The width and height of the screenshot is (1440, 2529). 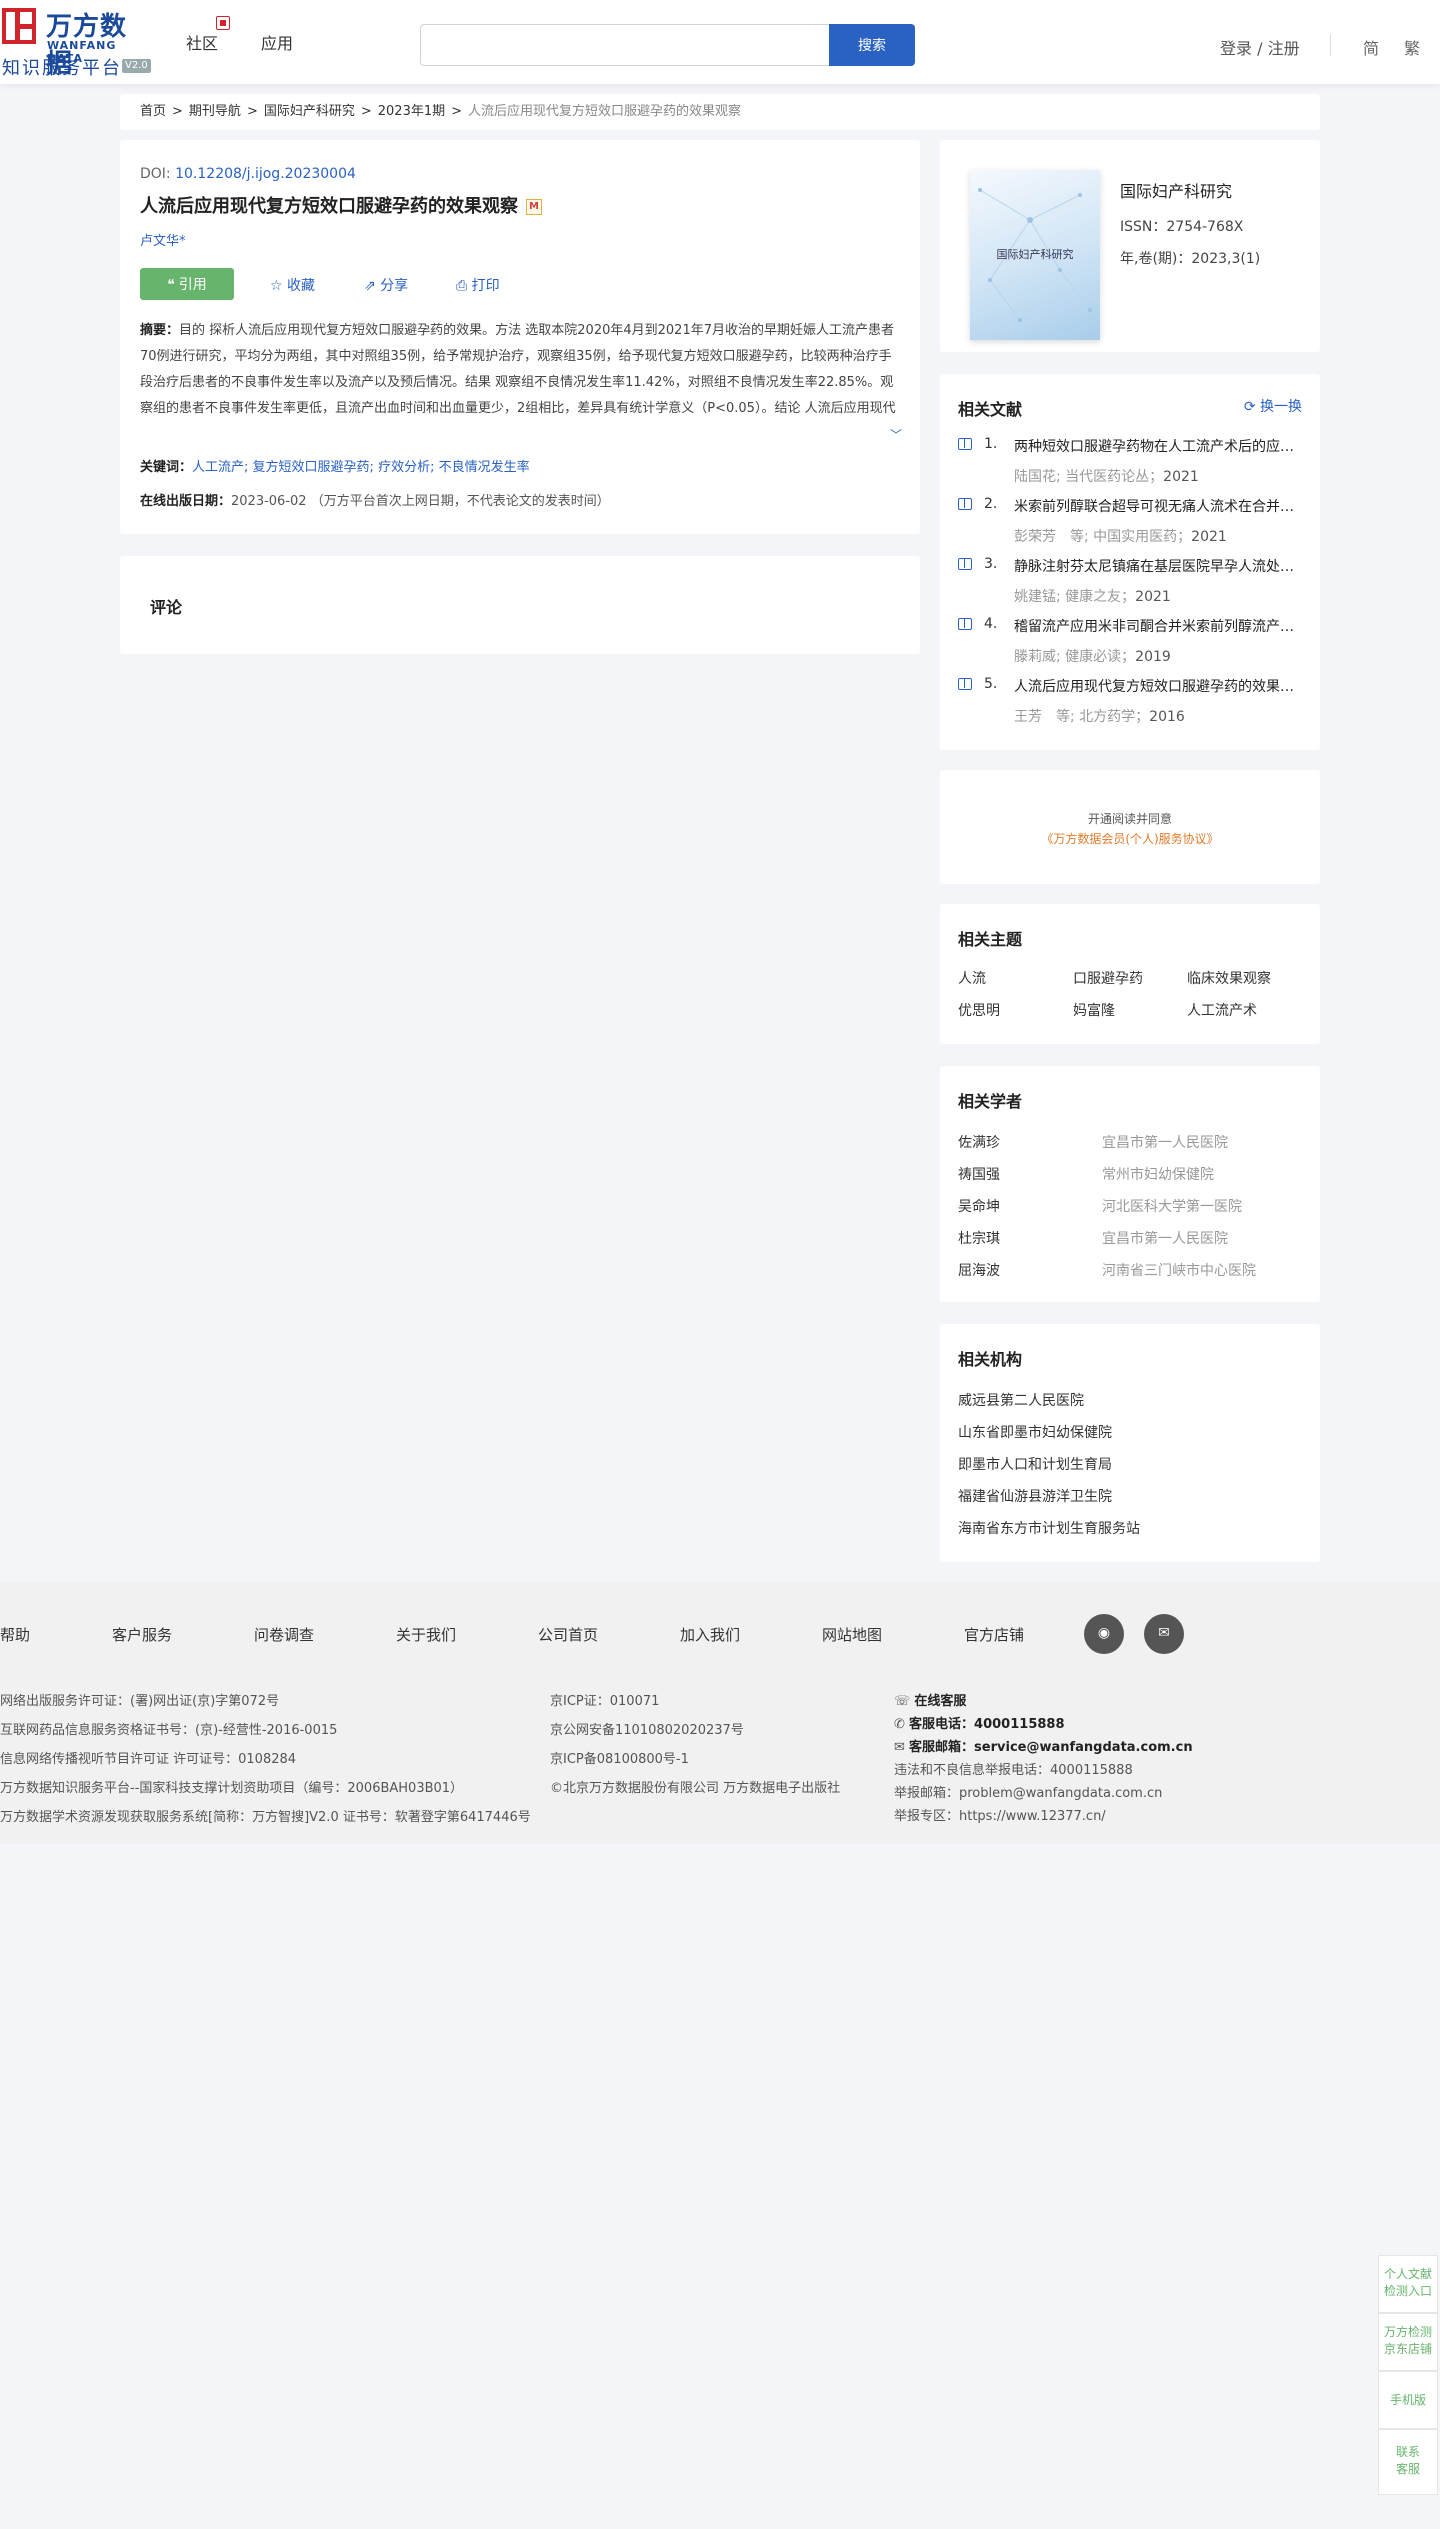 What do you see at coordinates (568, 1634) in the screenshot?
I see `footer-link-company: 公司首页` at bounding box center [568, 1634].